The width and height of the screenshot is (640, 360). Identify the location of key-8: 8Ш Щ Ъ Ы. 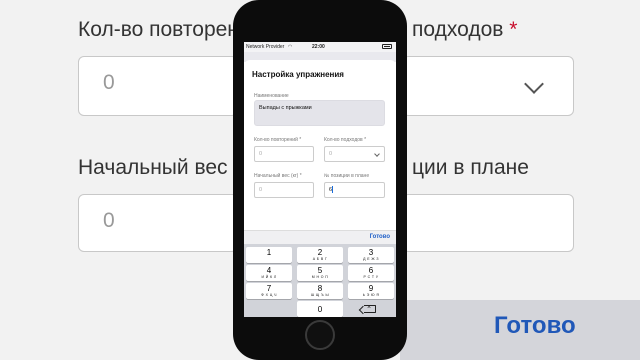
(320, 291).